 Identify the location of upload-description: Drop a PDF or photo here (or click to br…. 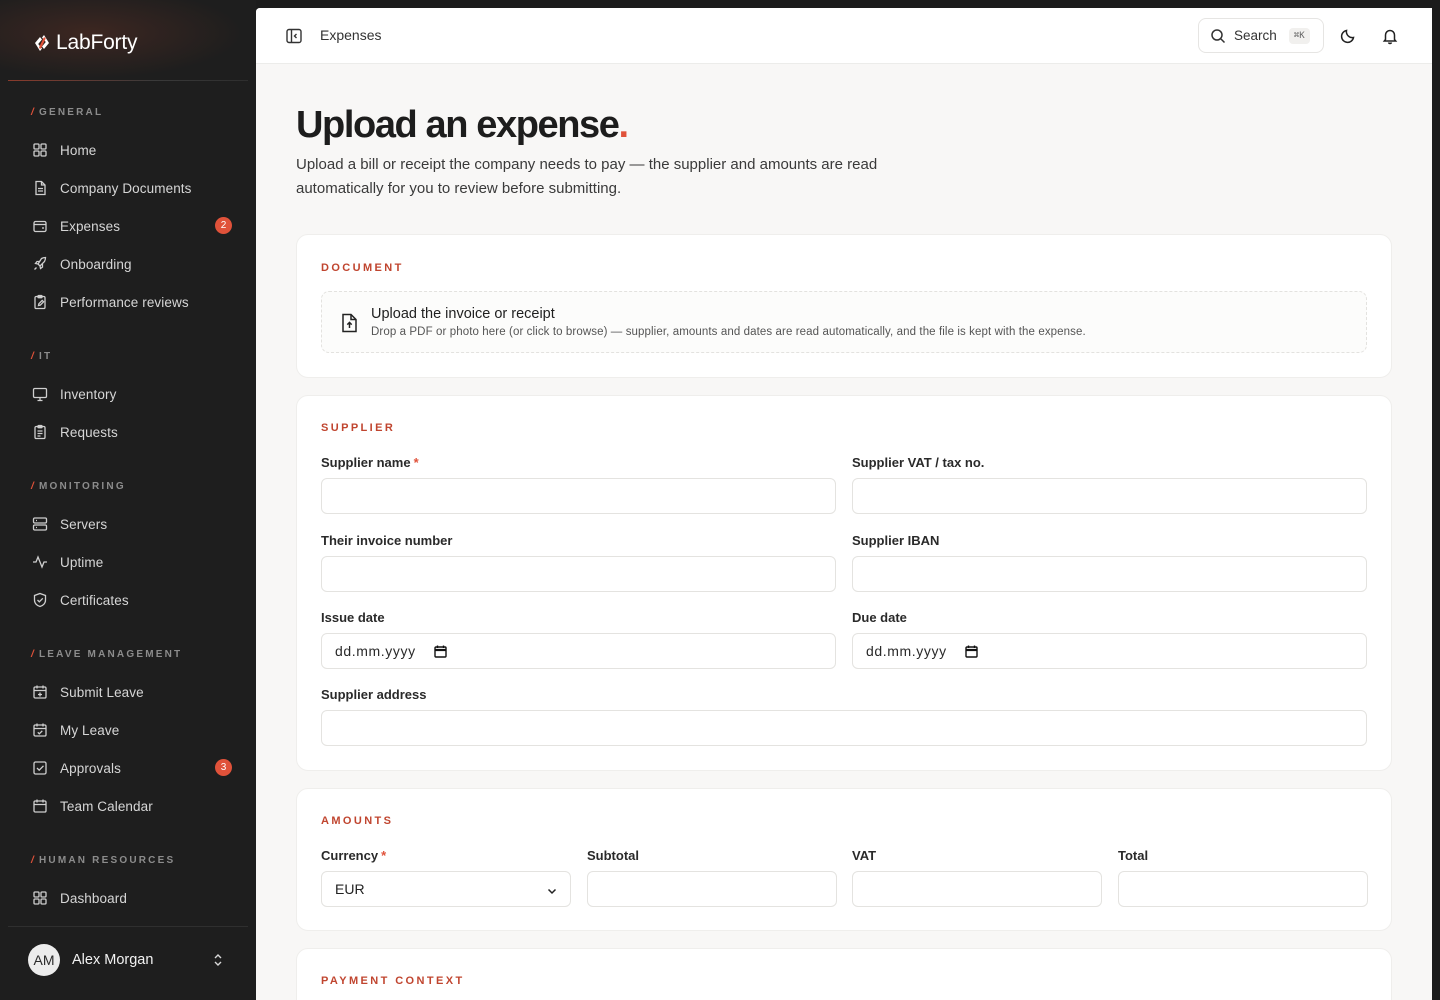
(728, 332).